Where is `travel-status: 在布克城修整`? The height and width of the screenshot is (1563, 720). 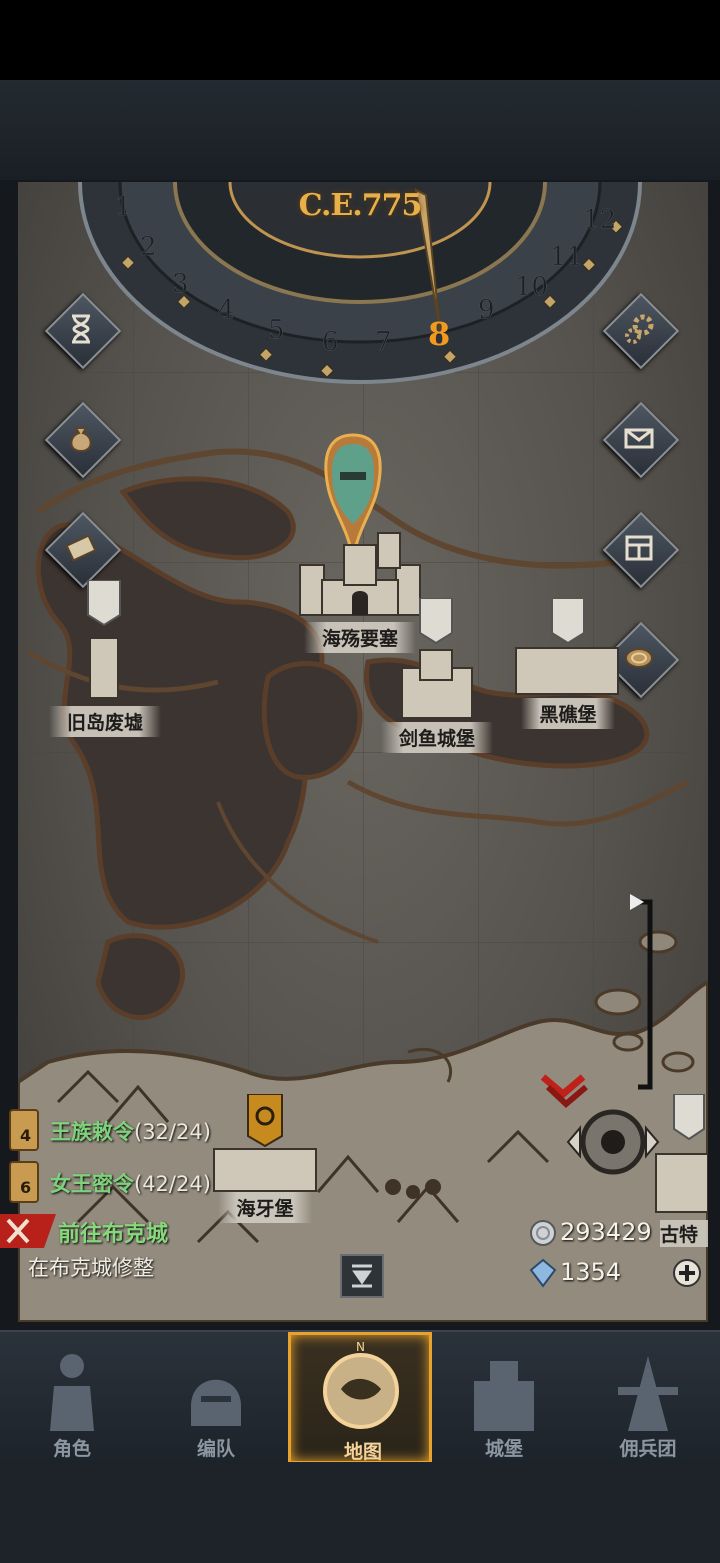
travel-status: 在布克城修整 is located at coordinates (91, 1268).